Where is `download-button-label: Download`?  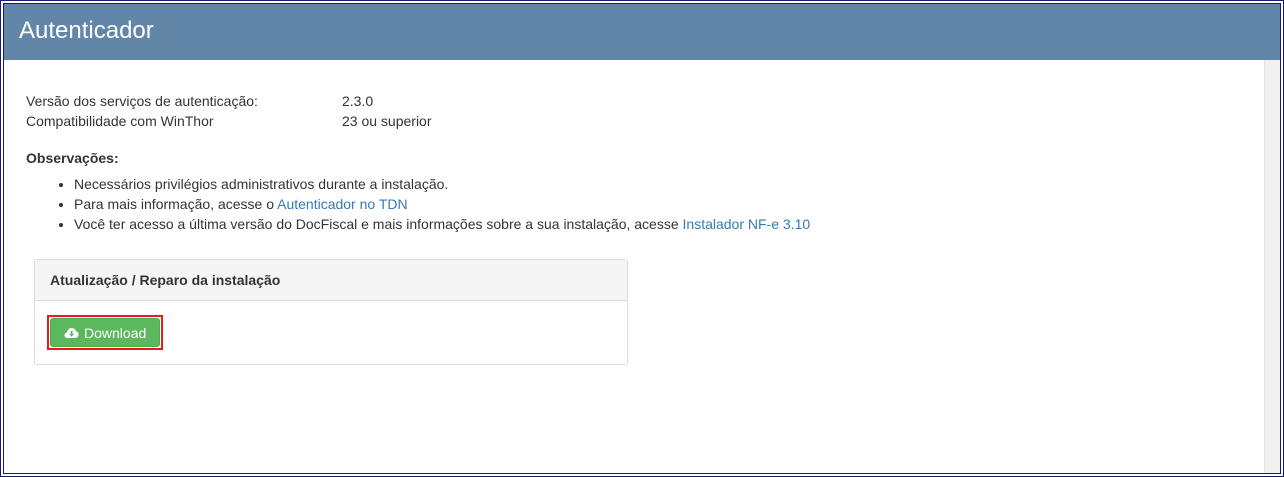 download-button-label: Download is located at coordinates (115, 332).